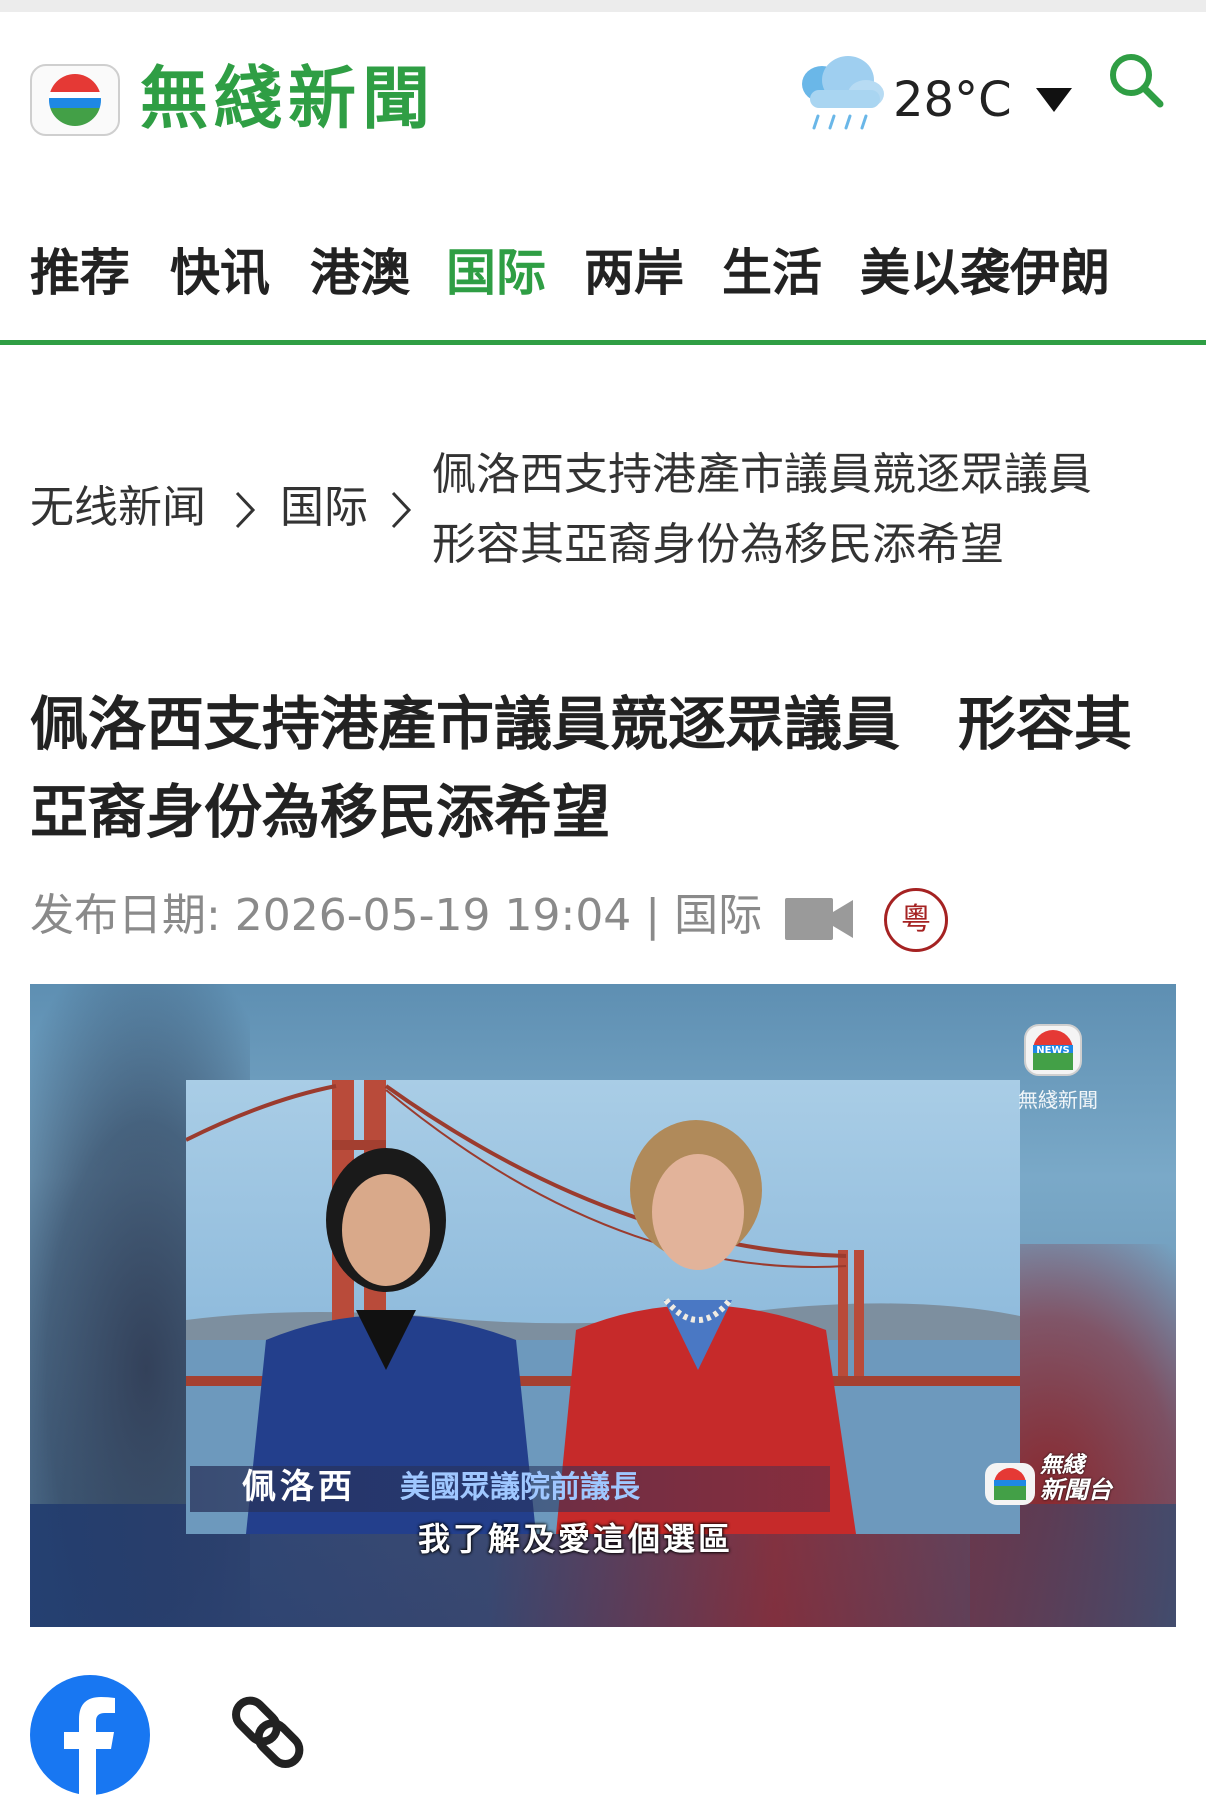  Describe the element at coordinates (288, 100) in the screenshot. I see `site-title: 無綫新聞` at that location.